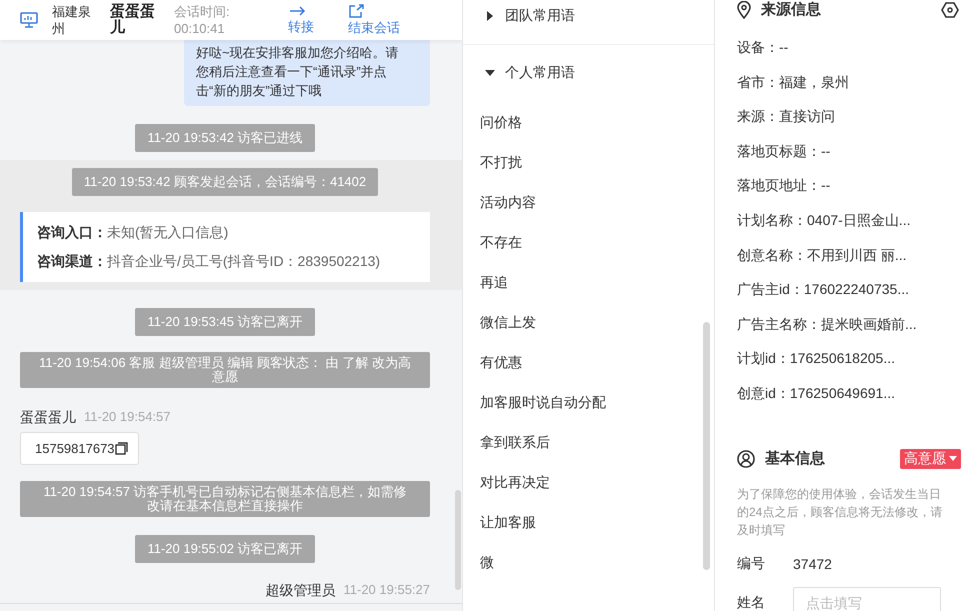 The image size is (978, 611). What do you see at coordinates (867, 598) in the screenshot?
I see `input-field: 点击填写` at bounding box center [867, 598].